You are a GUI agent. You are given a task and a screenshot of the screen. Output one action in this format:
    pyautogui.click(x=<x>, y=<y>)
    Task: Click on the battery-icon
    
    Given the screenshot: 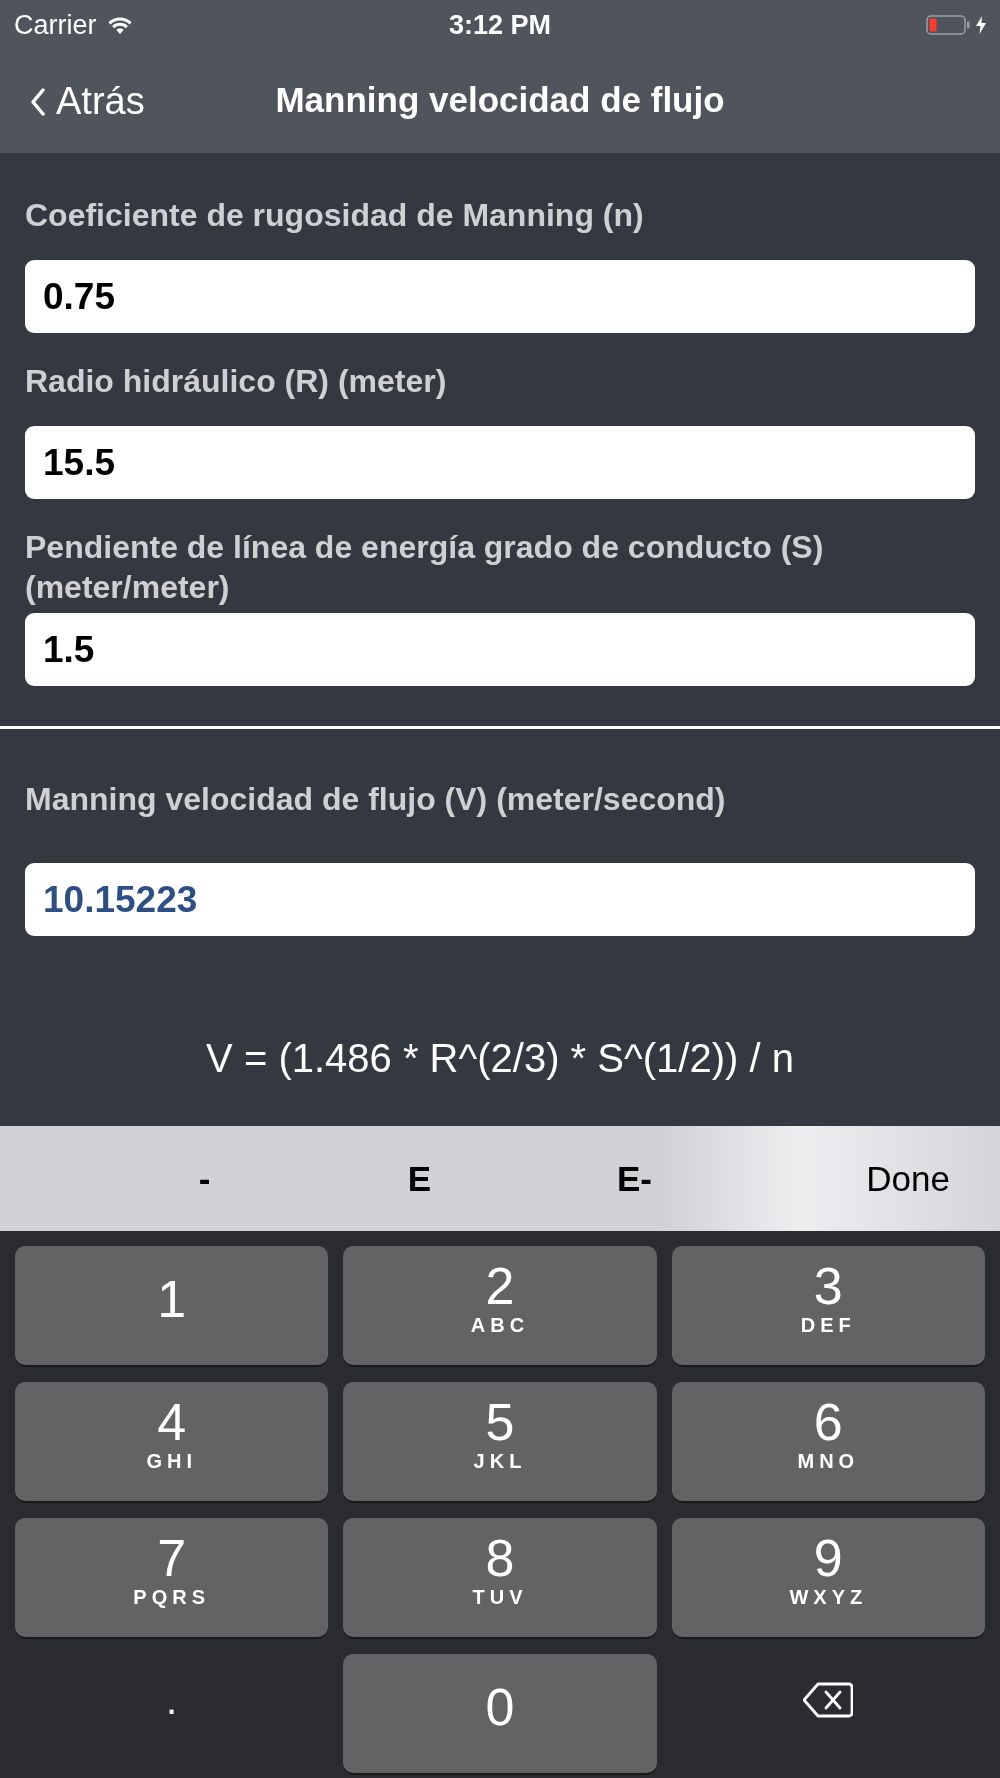 What is the action you would take?
    pyautogui.click(x=948, y=25)
    